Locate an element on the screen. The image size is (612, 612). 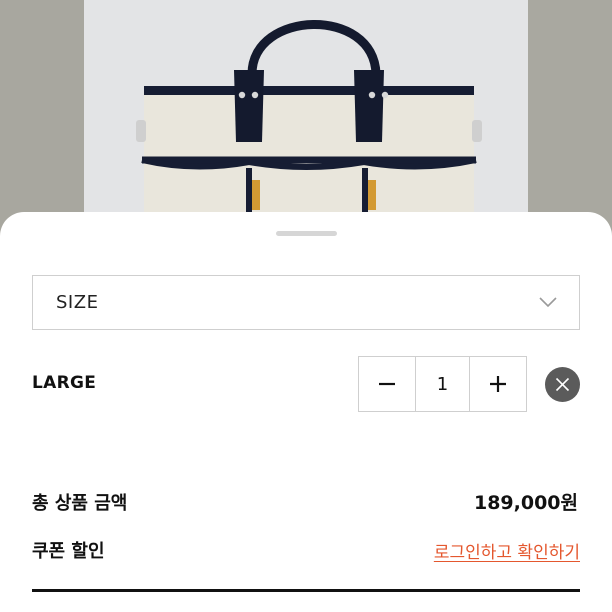
size-select: SIZE is located at coordinates (306, 302).